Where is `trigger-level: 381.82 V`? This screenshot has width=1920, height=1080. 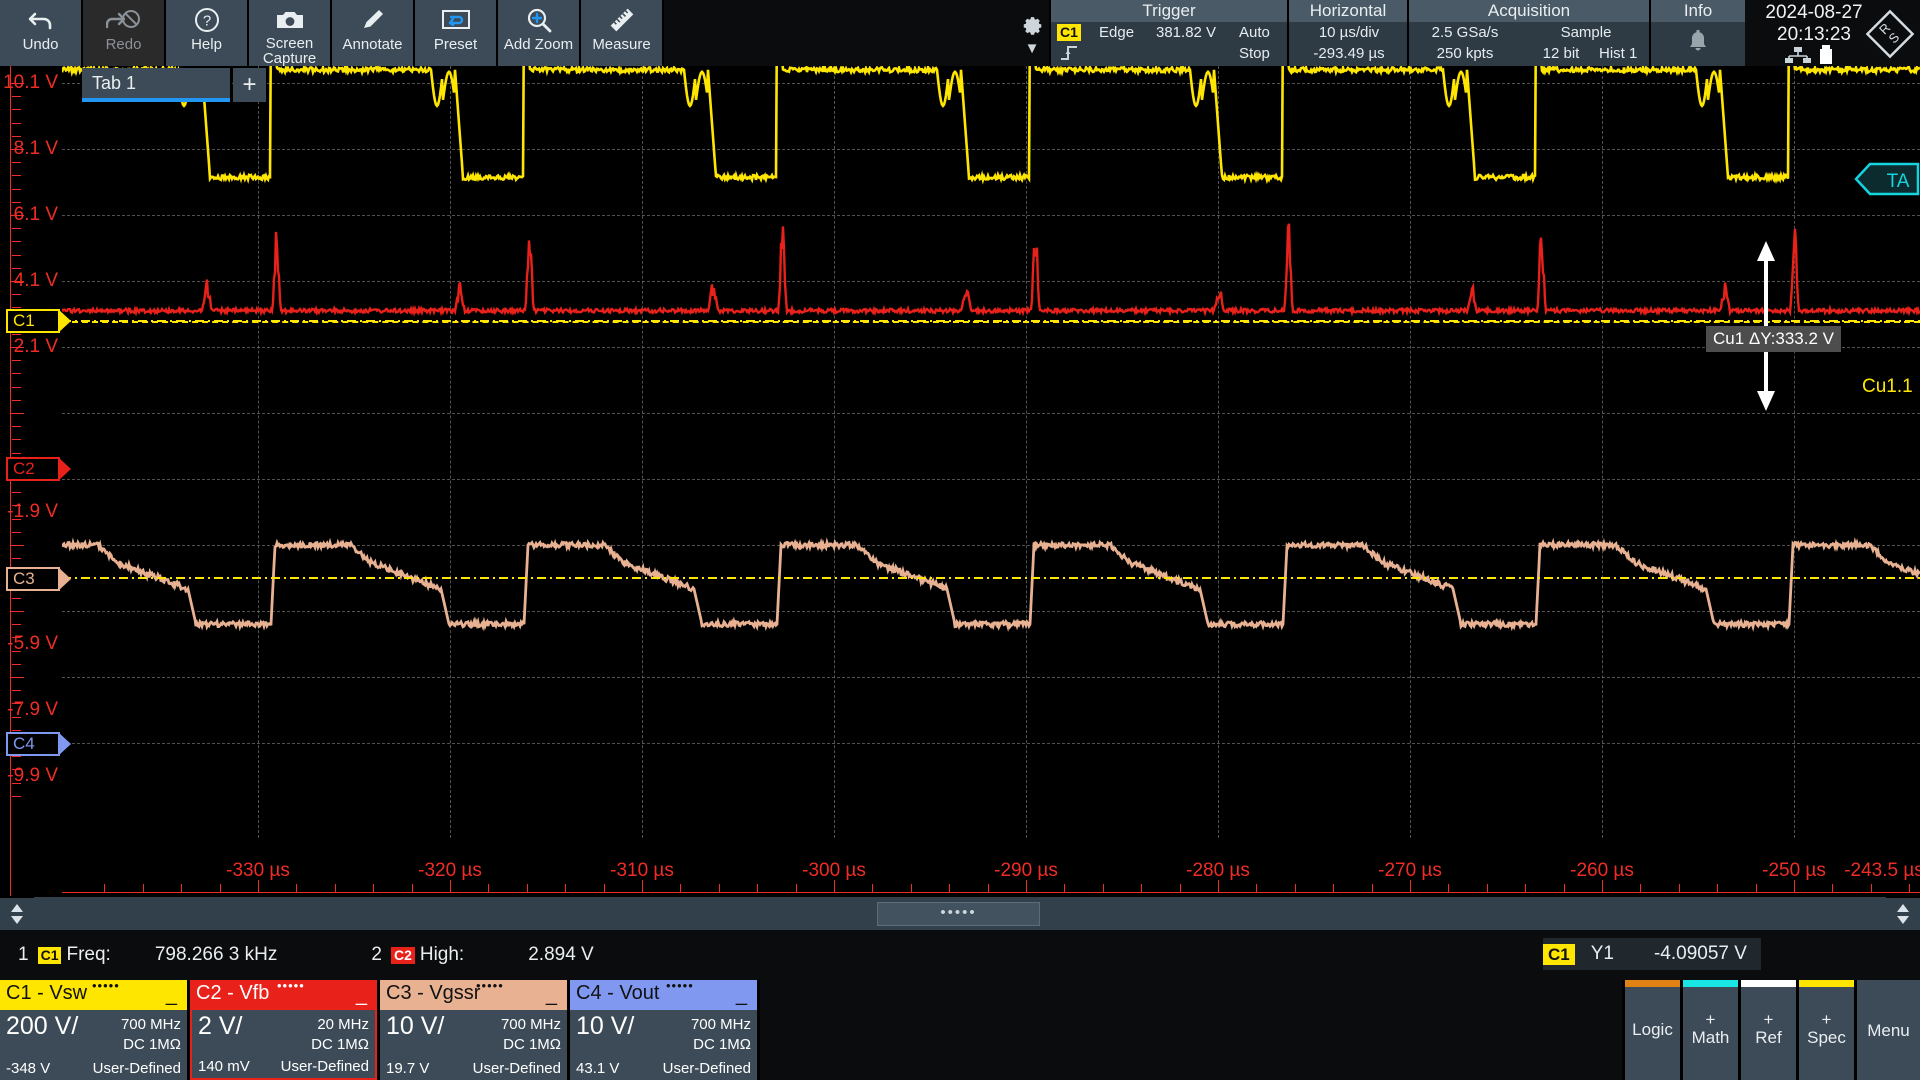 trigger-level: 381.82 V is located at coordinates (1186, 32).